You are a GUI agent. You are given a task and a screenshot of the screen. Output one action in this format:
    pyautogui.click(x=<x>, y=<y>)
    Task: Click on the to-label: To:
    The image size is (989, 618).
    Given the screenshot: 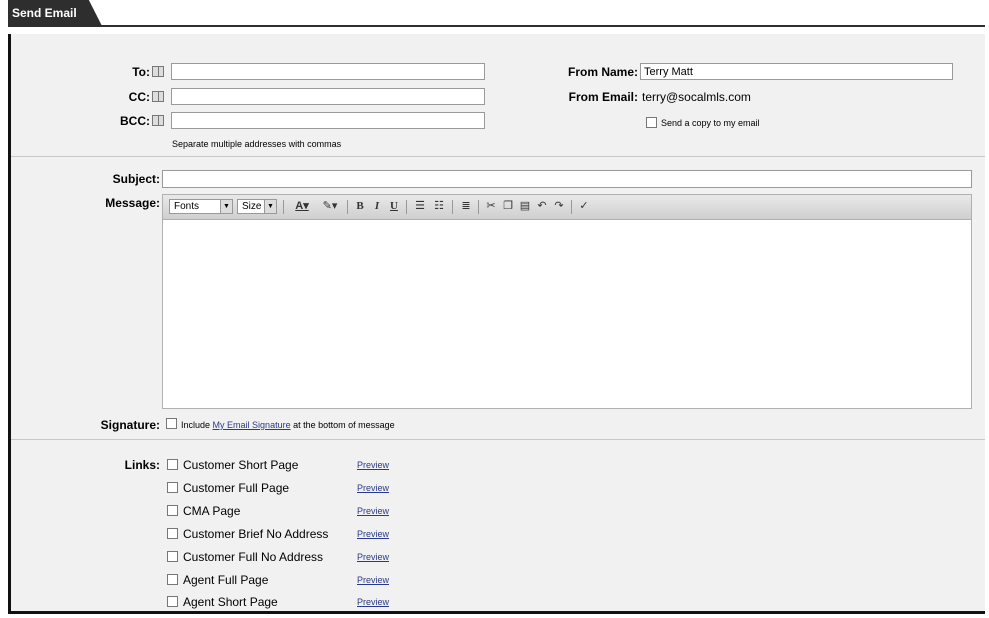 What is the action you would take?
    pyautogui.click(x=141, y=72)
    